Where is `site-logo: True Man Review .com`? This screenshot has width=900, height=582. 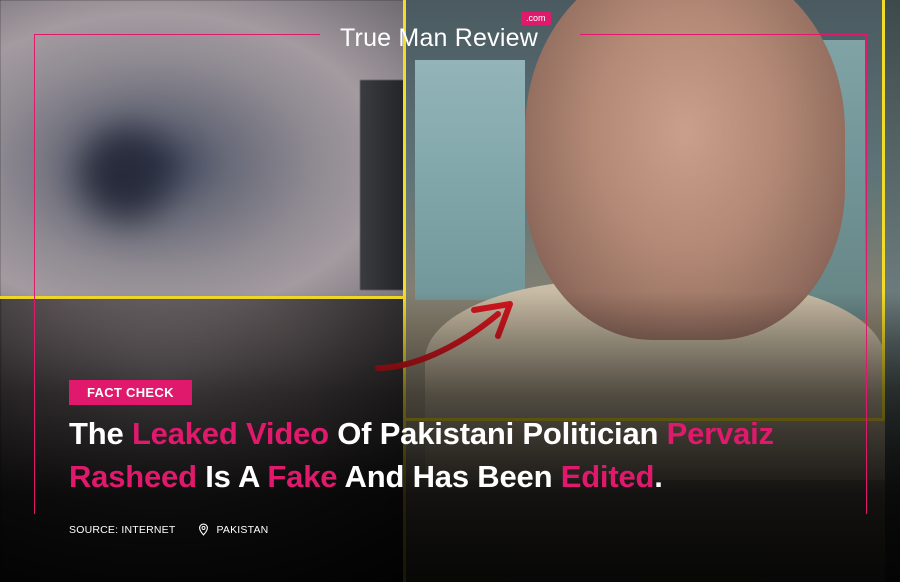 site-logo: True Man Review .com is located at coordinates (450, 32).